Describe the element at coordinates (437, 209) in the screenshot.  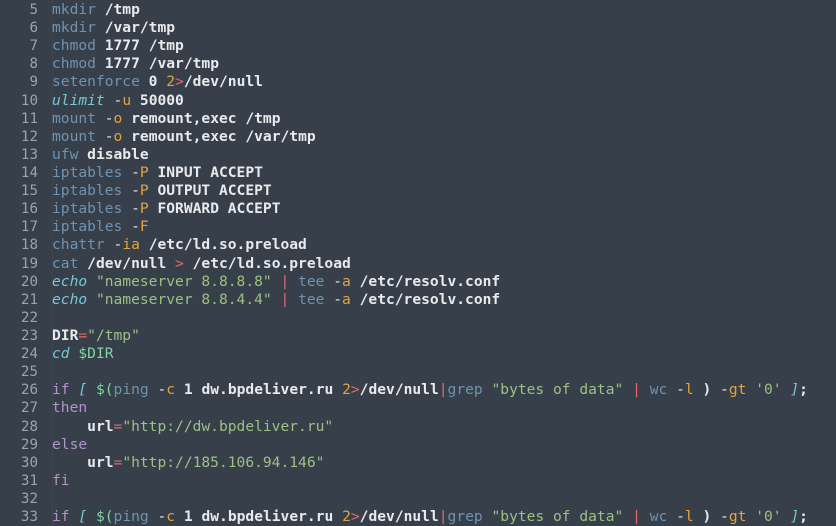
I see `code-line-content: iptables -P FORWARD ACCEPT` at that location.